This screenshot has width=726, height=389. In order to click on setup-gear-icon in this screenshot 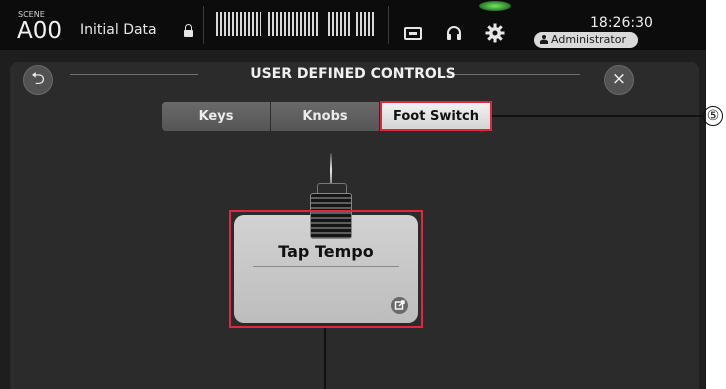, I will do `click(495, 33)`.